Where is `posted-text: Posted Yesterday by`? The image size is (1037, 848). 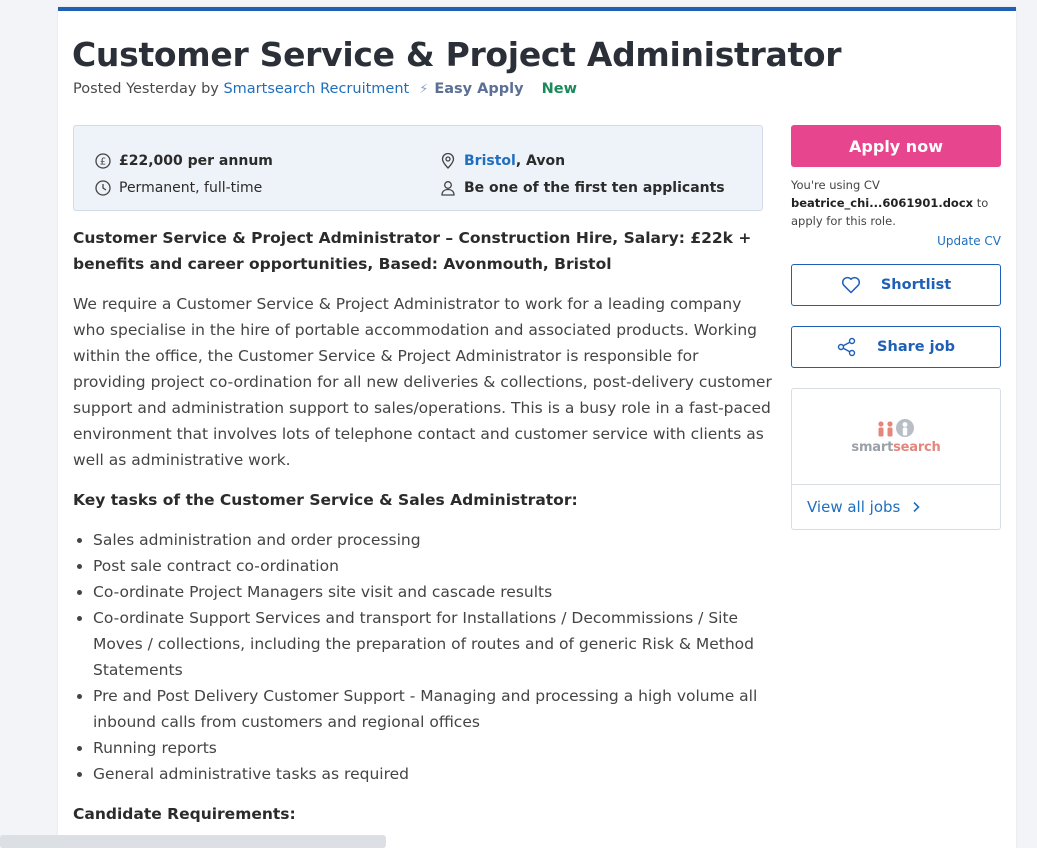
posted-text: Posted Yesterday by is located at coordinates (146, 89).